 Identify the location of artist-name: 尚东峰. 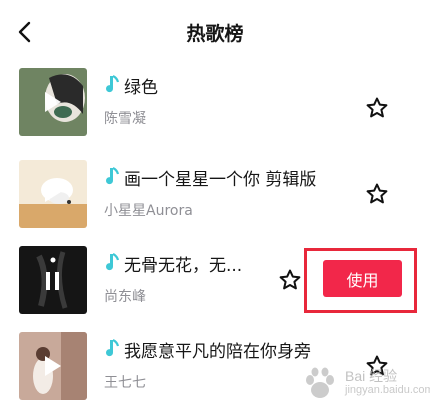
(125, 297).